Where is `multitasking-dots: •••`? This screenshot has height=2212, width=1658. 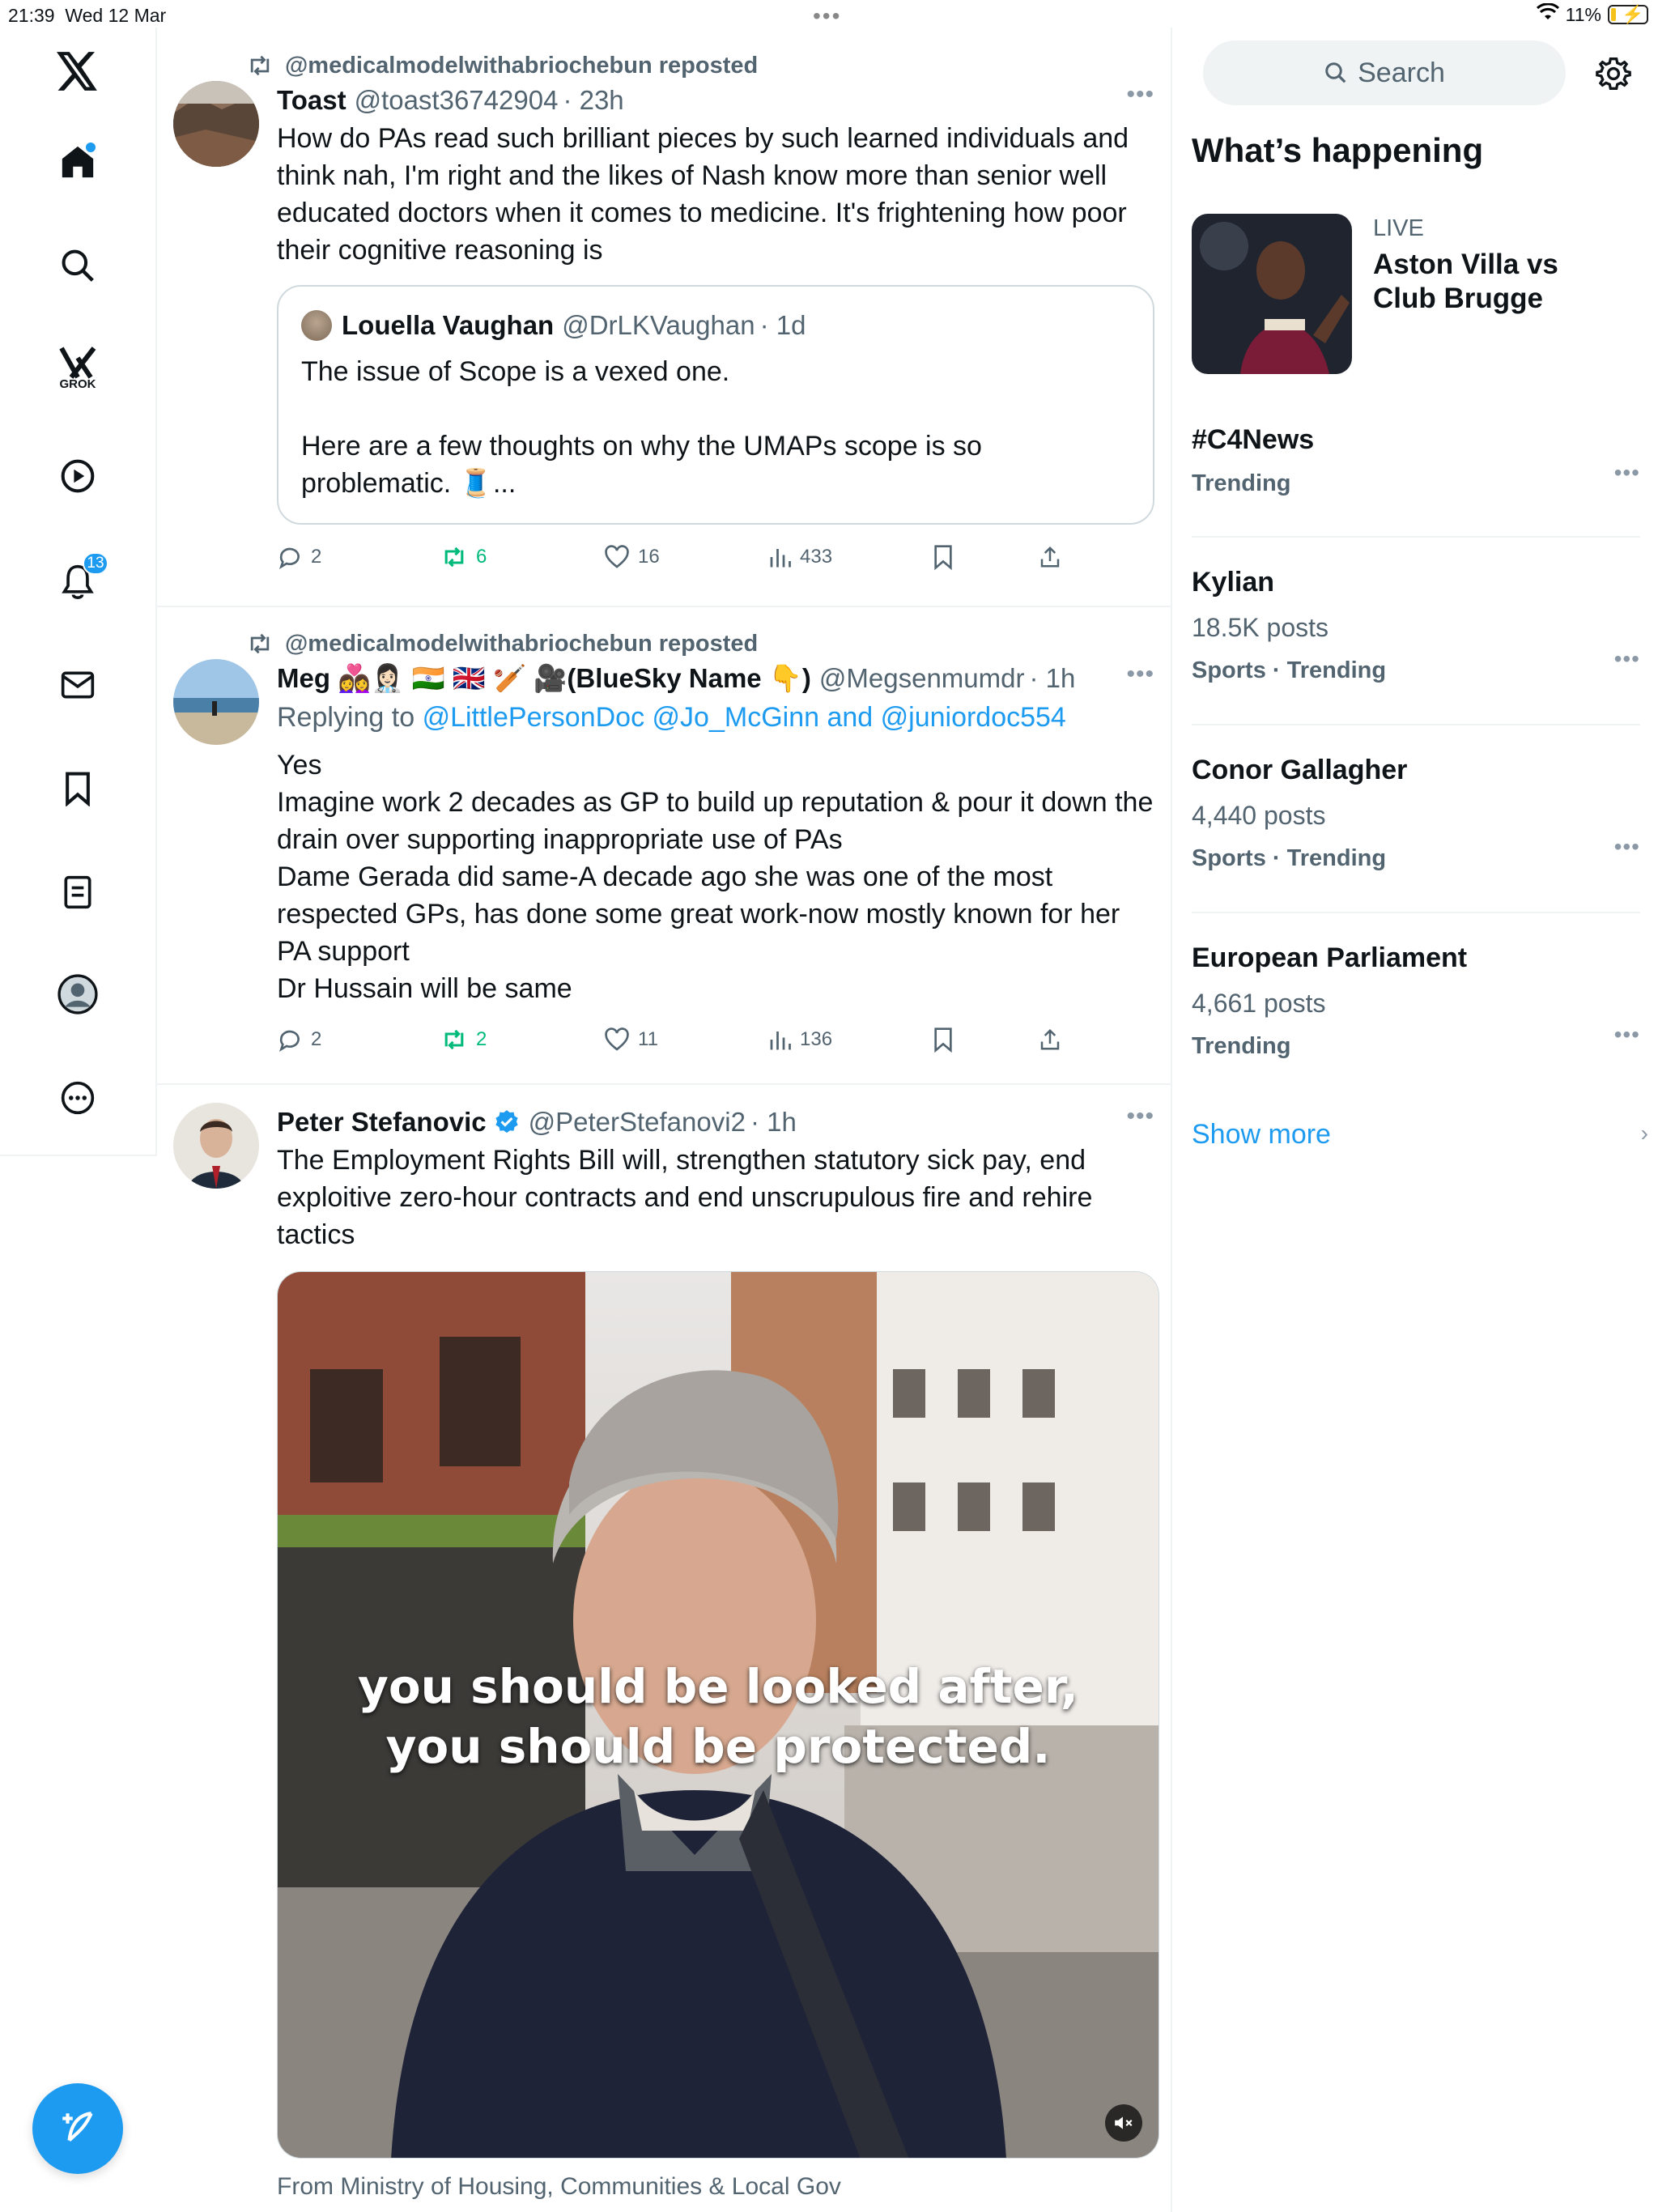
multitasking-dots: ••• is located at coordinates (827, 16).